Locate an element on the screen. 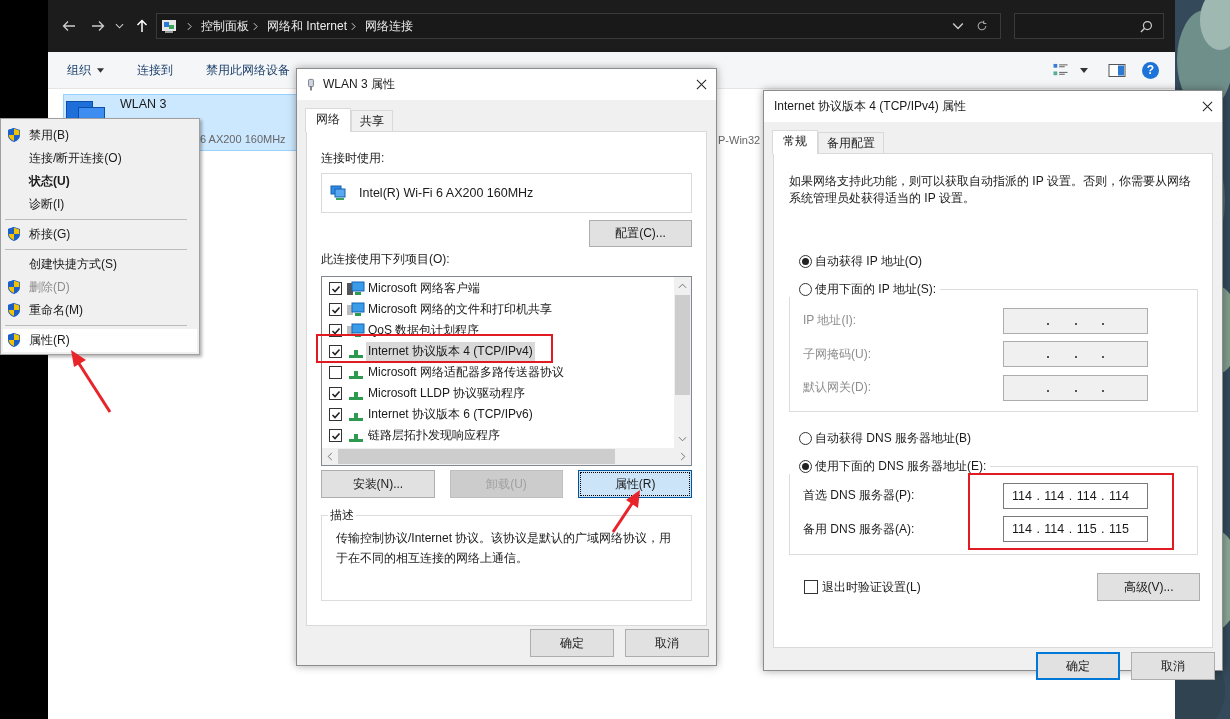 This screenshot has height=719, width=1230. radio-label: 使用下面的 DNS 服务器地址(E): is located at coordinates (901, 466).